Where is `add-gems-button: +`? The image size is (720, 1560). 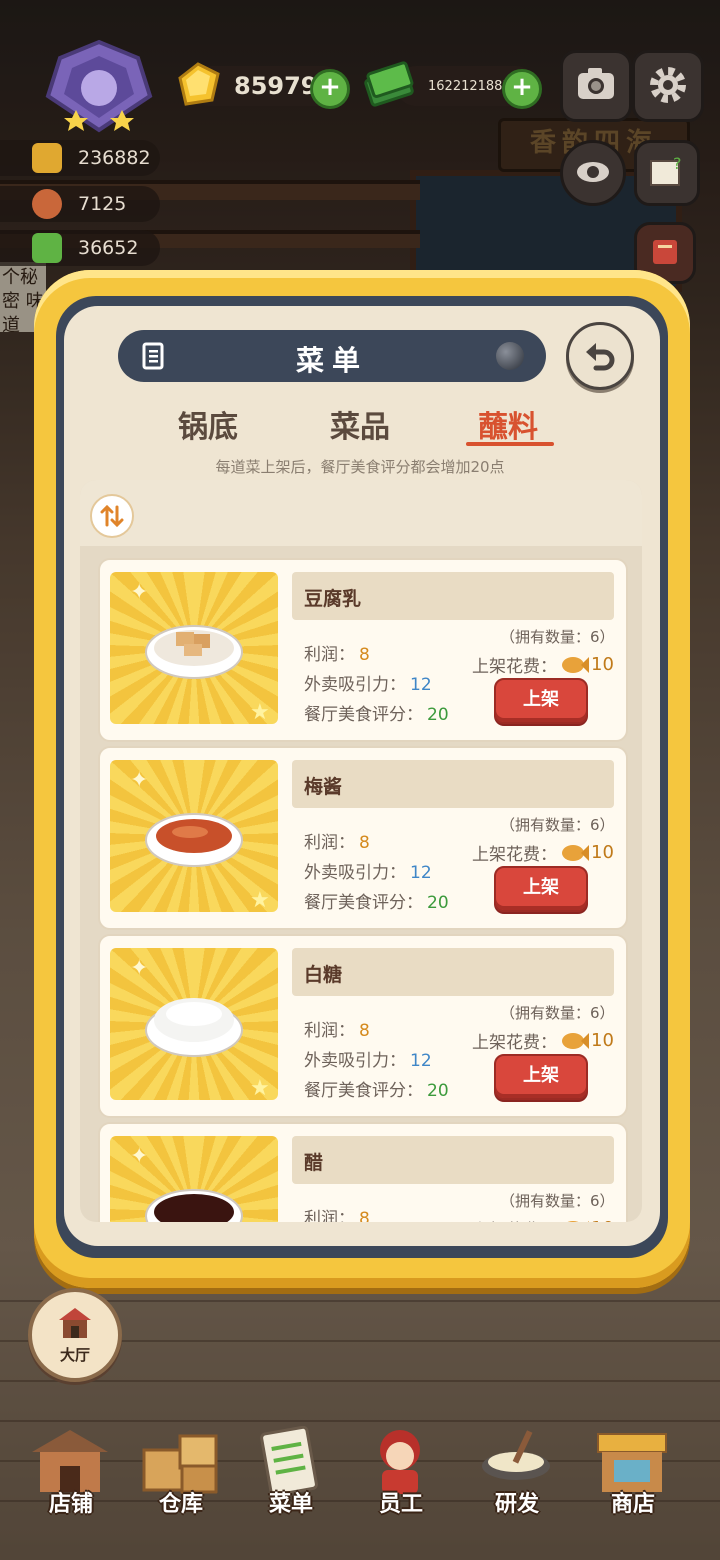 add-gems-button: + is located at coordinates (330, 89).